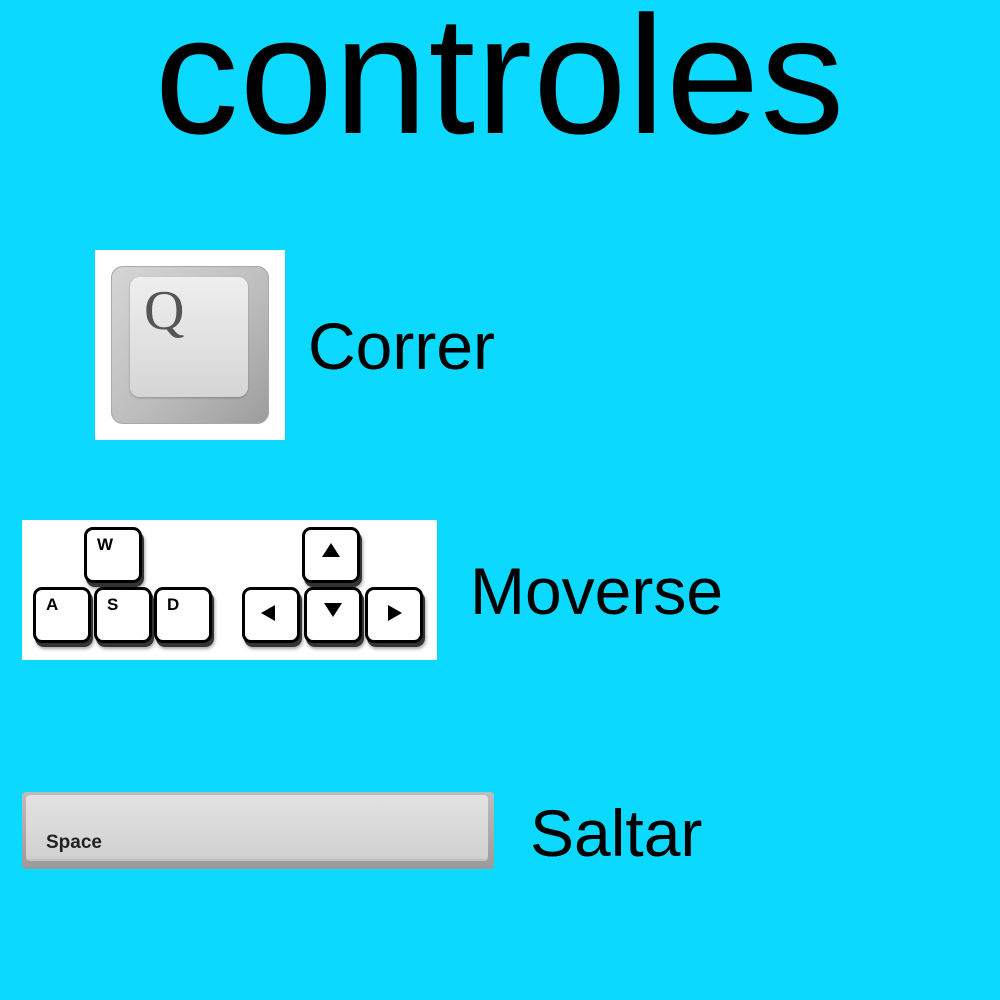 This screenshot has width=1000, height=1000. I want to click on left-arrow-icon, so click(268, 613).